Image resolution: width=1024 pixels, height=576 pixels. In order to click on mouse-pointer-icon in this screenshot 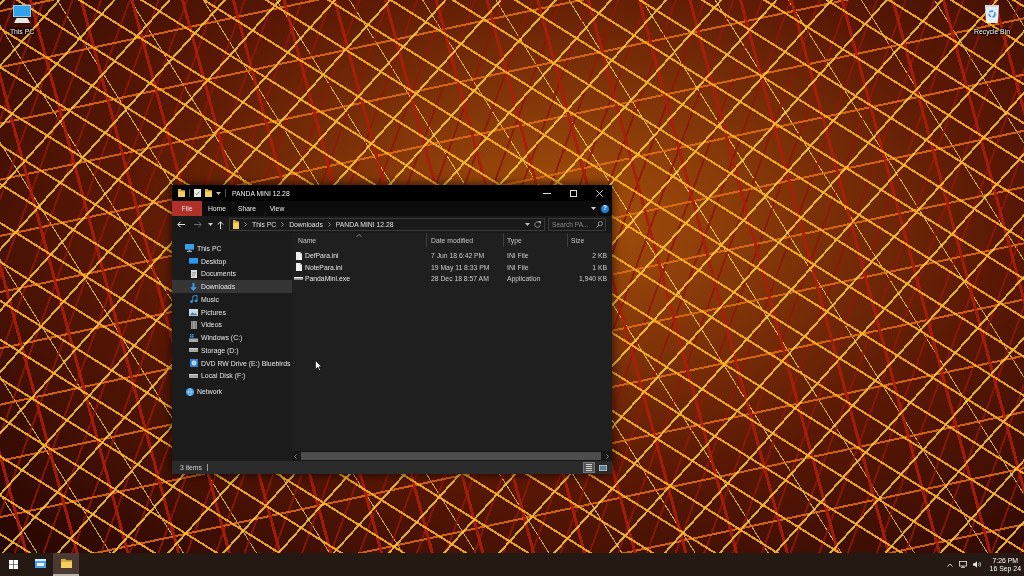, I will do `click(318, 365)`.